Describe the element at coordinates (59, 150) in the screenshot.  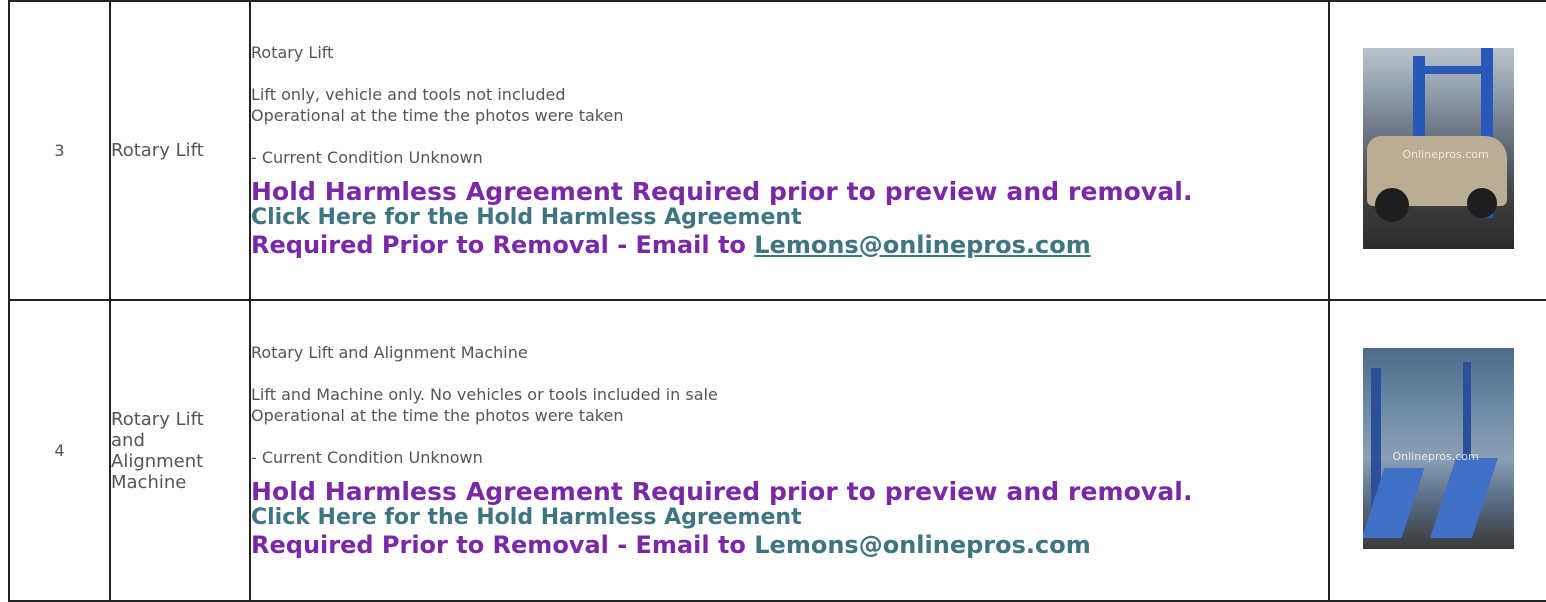
I see `lot-number: 3` at that location.